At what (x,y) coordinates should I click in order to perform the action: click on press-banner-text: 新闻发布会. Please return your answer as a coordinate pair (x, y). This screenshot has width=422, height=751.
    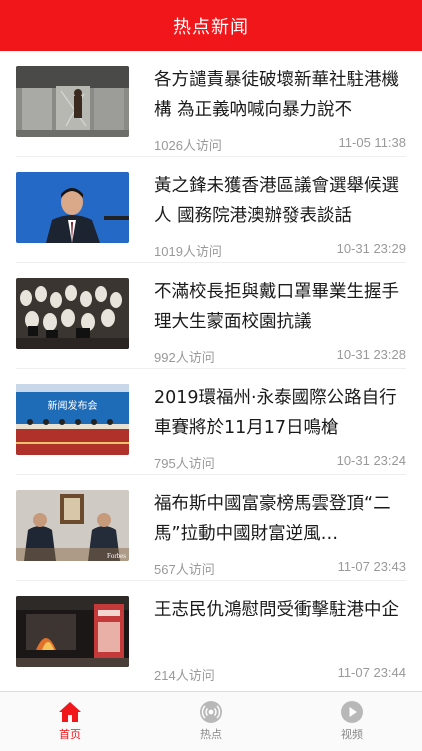
    Looking at the image, I should click on (73, 405).